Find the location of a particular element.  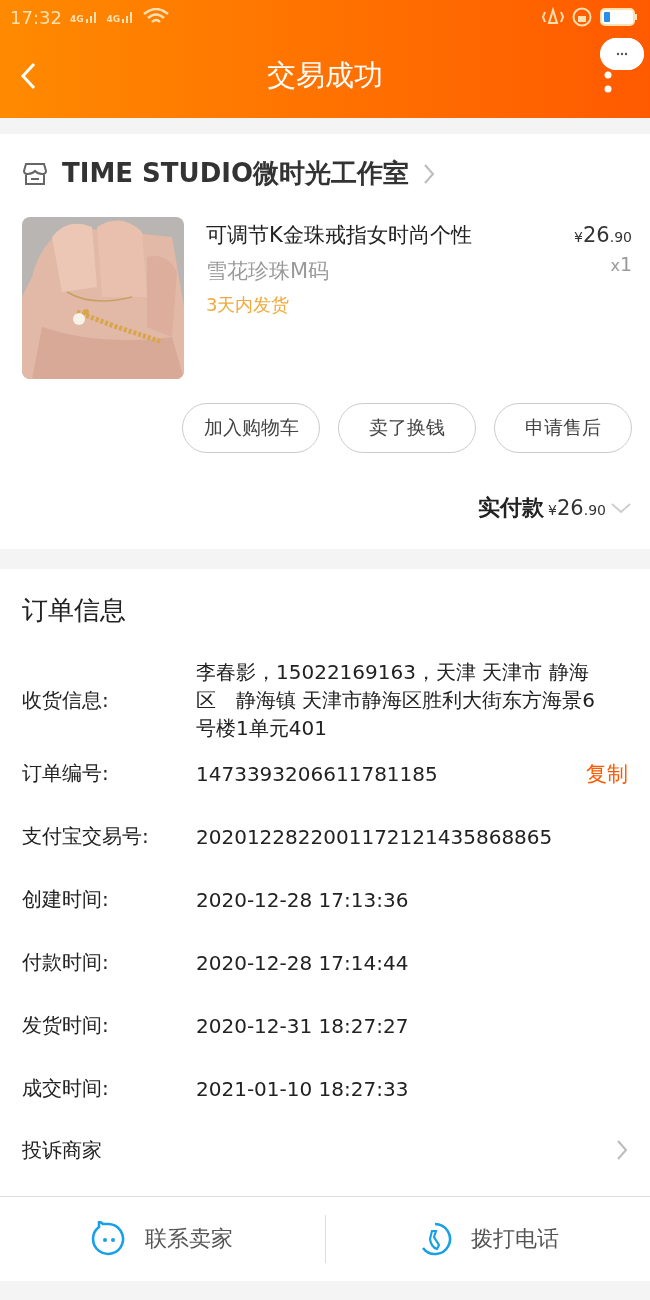

rotation-lock-icon is located at coordinates (582, 17).